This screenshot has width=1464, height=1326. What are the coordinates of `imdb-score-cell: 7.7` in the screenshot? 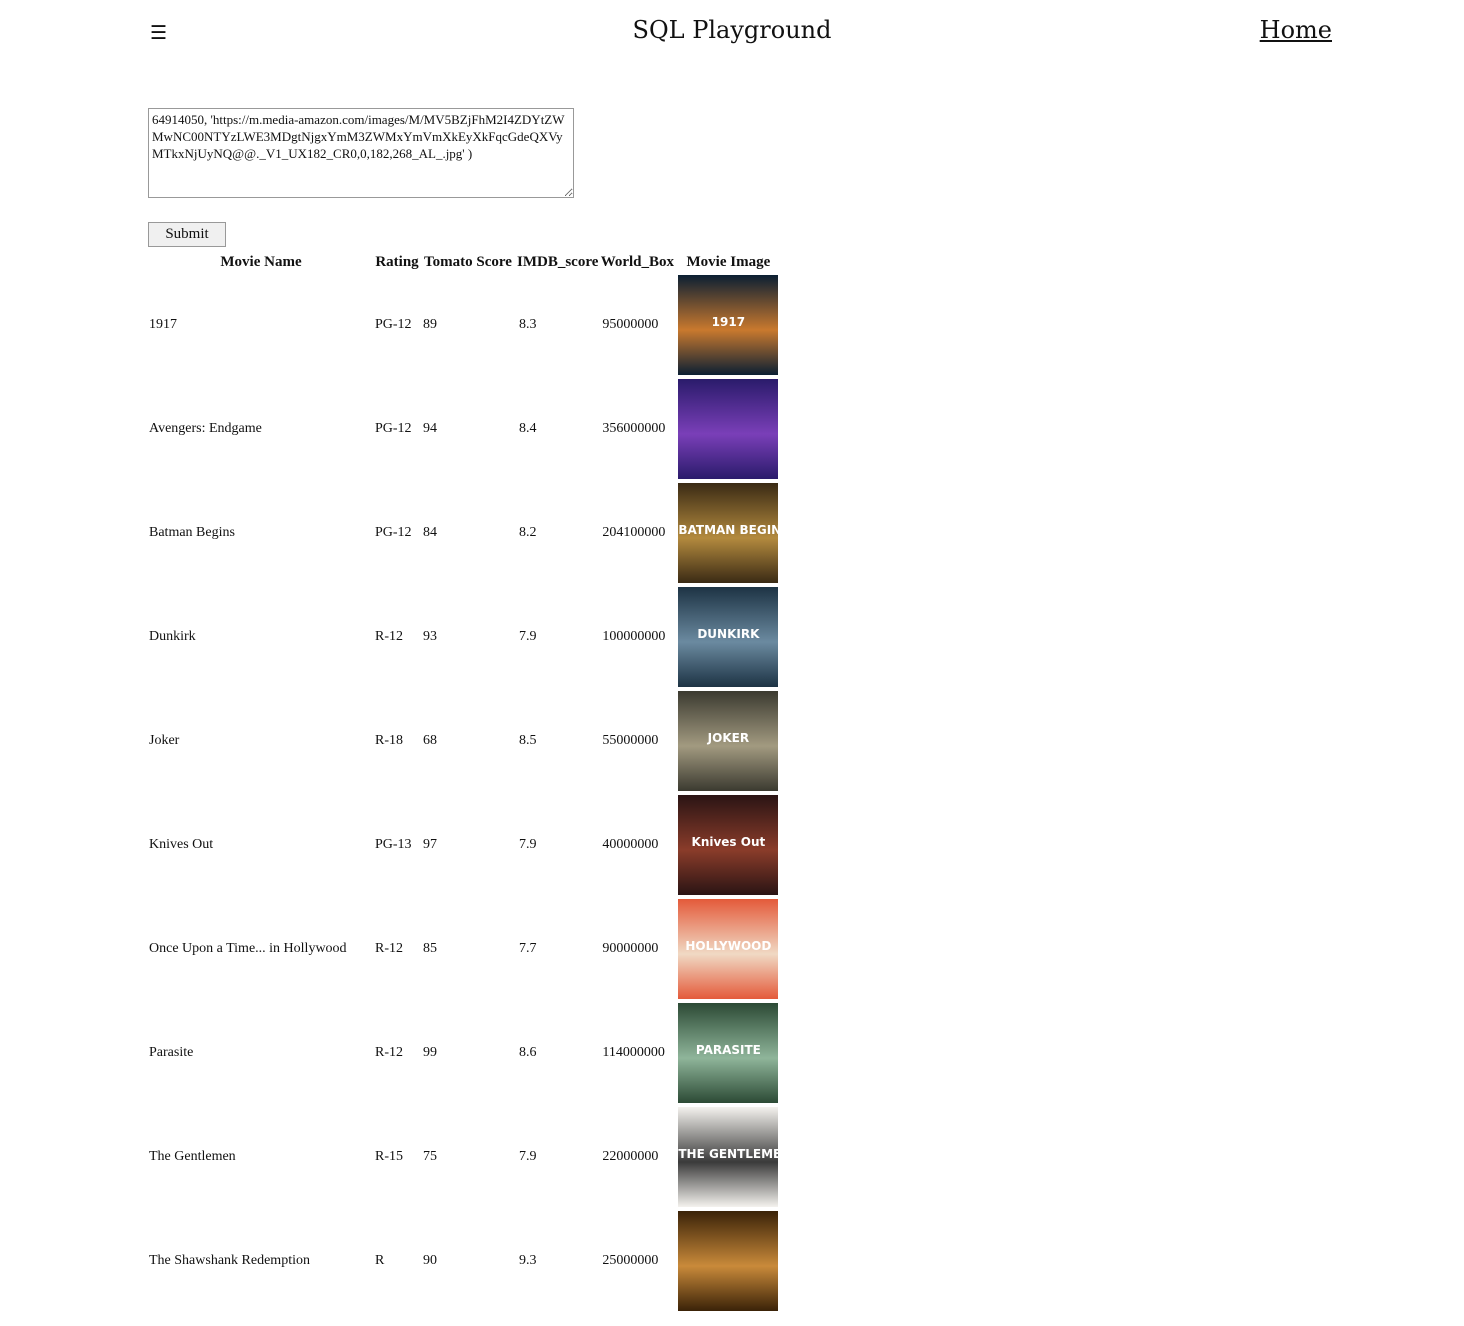 It's located at (528, 948).